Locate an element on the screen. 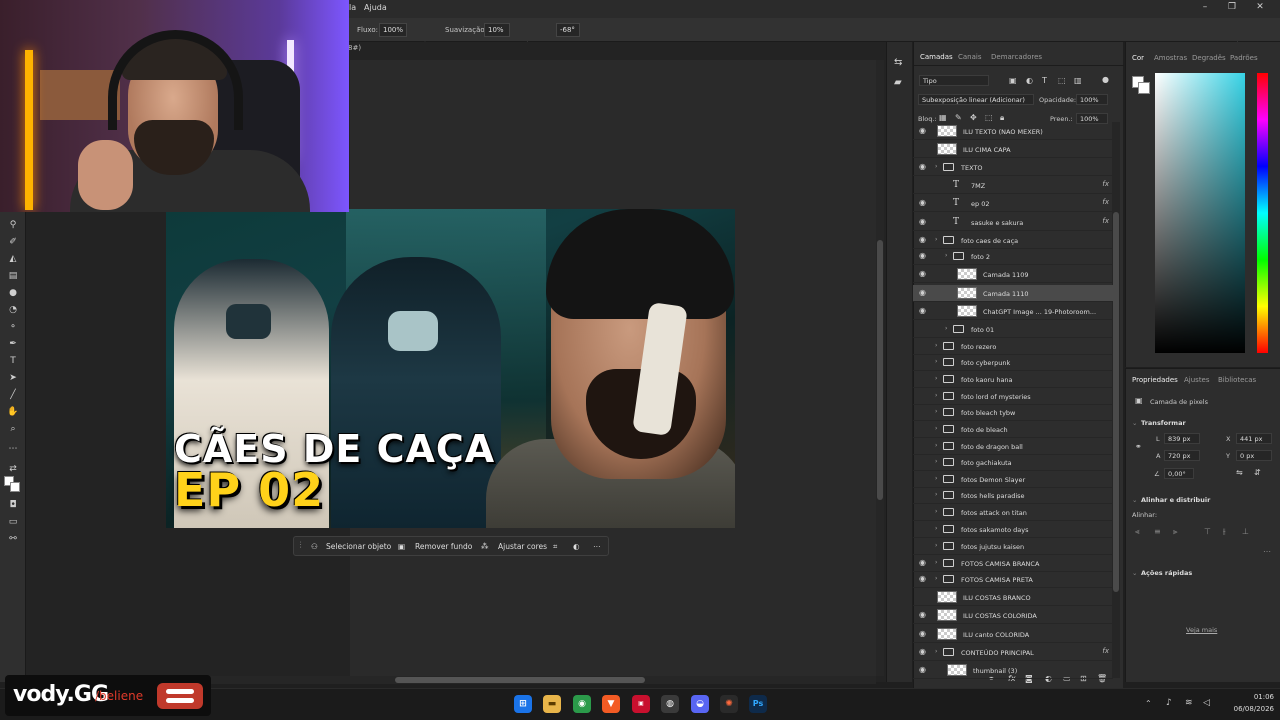 This screenshot has height=720, width=1280. layer-row: T 7MZ fx is located at coordinates (1013, 185).